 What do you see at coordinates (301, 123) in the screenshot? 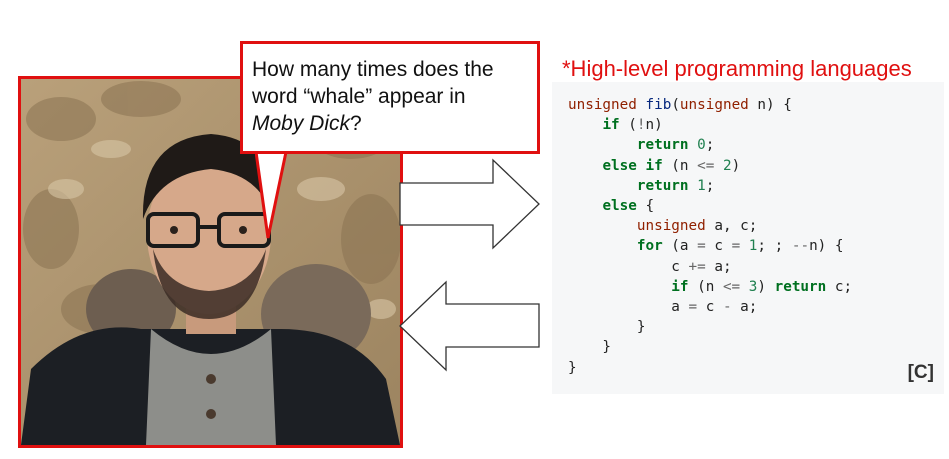
I see `question-book-title: Moby Dick` at bounding box center [301, 123].